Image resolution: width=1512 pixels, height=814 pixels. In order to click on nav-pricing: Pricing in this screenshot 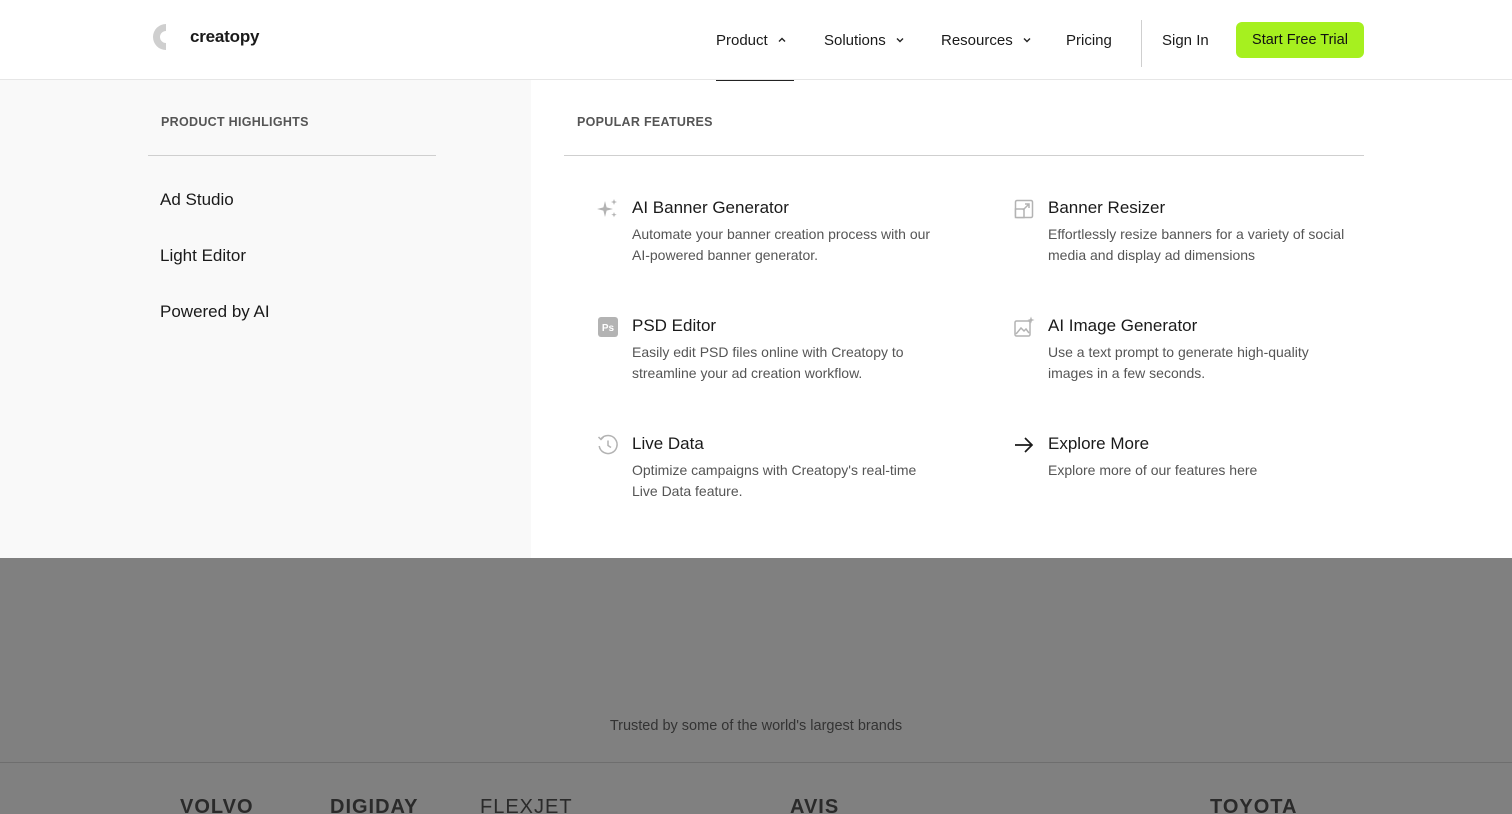, I will do `click(1089, 40)`.